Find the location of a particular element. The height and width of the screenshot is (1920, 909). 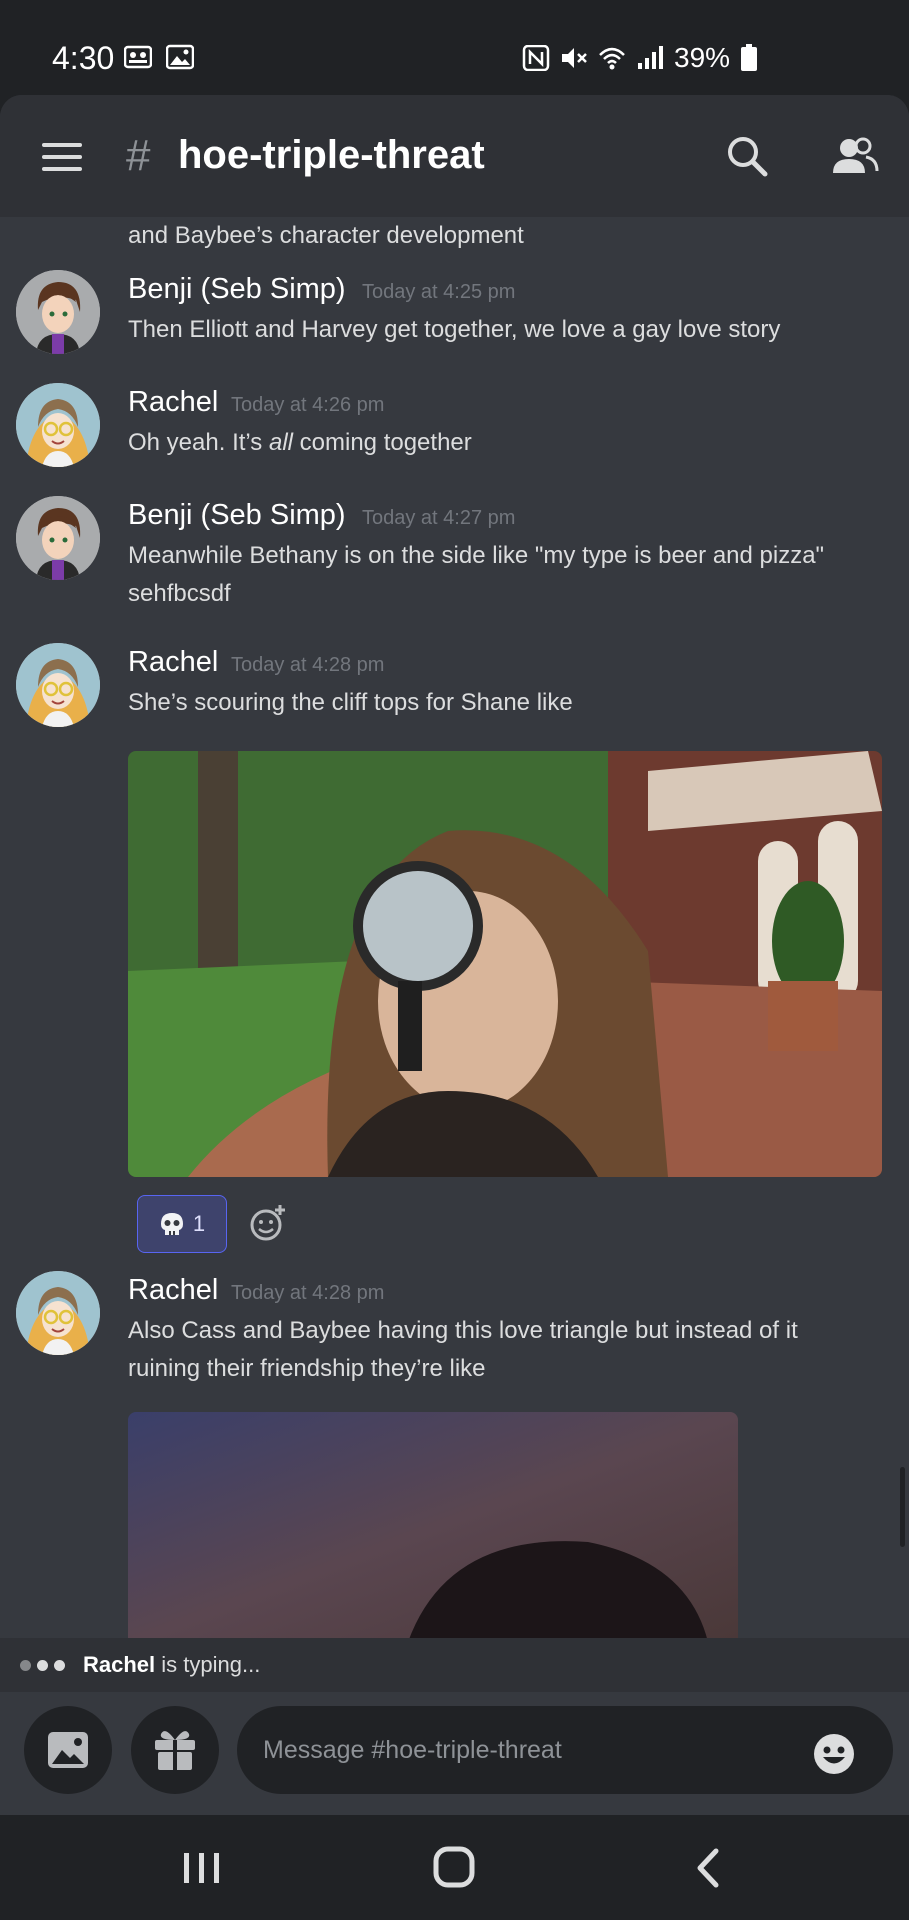

gift-button is located at coordinates (175, 1750).